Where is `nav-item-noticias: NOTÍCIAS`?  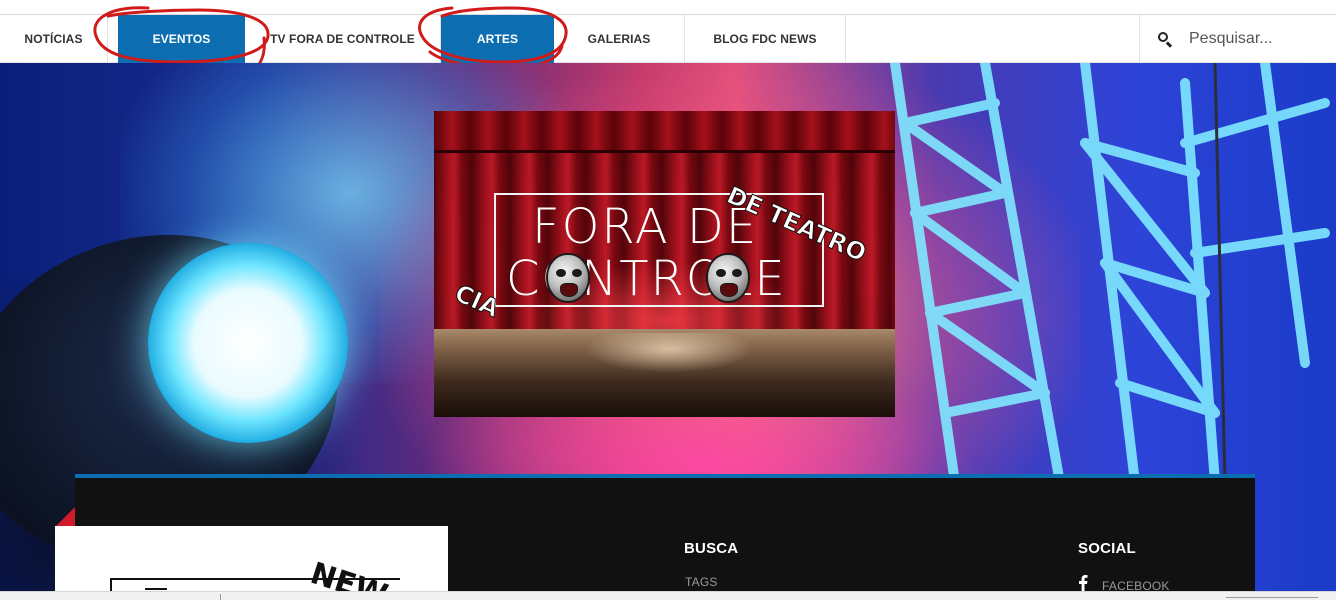
nav-item-noticias: NOTÍCIAS is located at coordinates (54, 39).